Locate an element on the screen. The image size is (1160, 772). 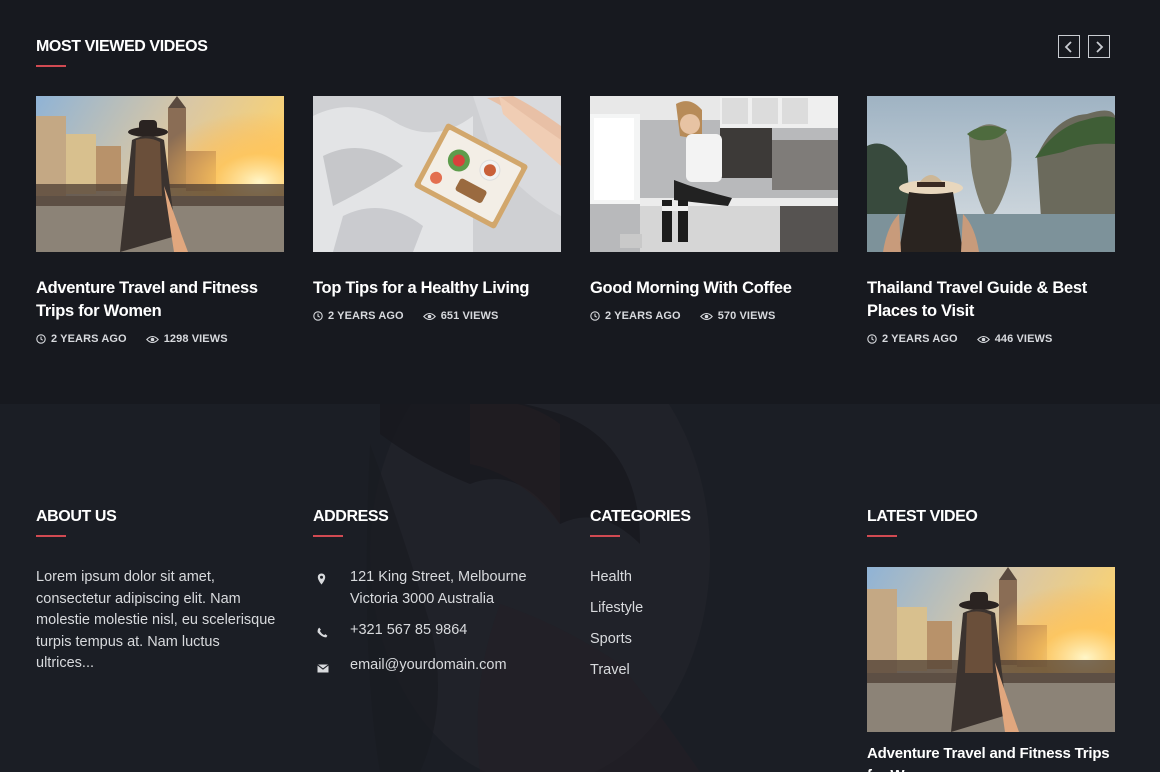
video-views: 651 VIEWS is located at coordinates (460, 316).